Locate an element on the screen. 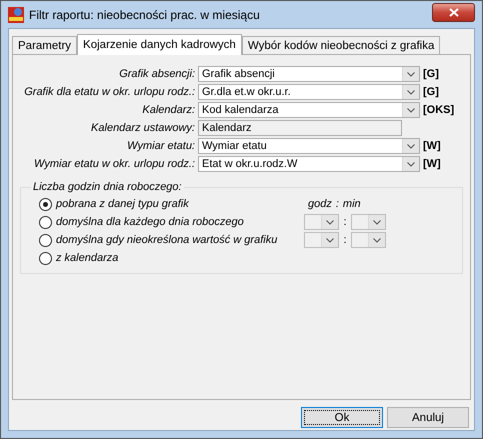  radio-label: pobrana z danej typu grafik is located at coordinates (123, 204).